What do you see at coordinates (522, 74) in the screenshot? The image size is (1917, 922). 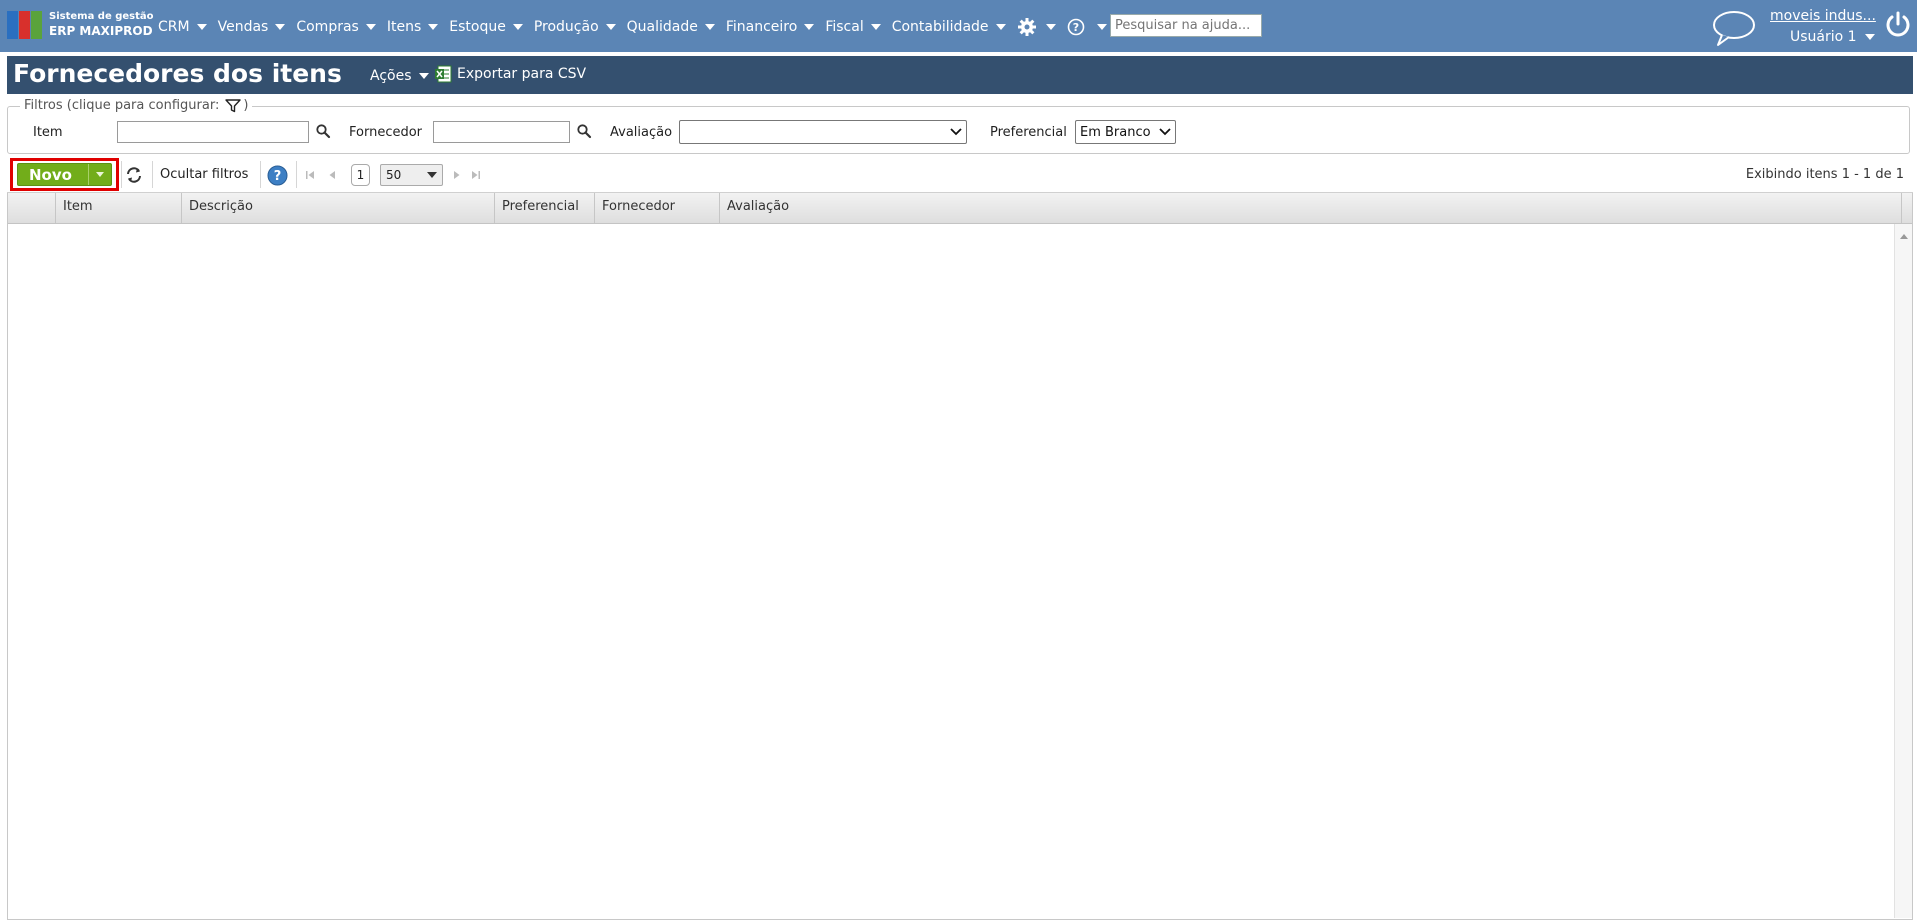 I see `export-label: Exportar para CSV` at bounding box center [522, 74].